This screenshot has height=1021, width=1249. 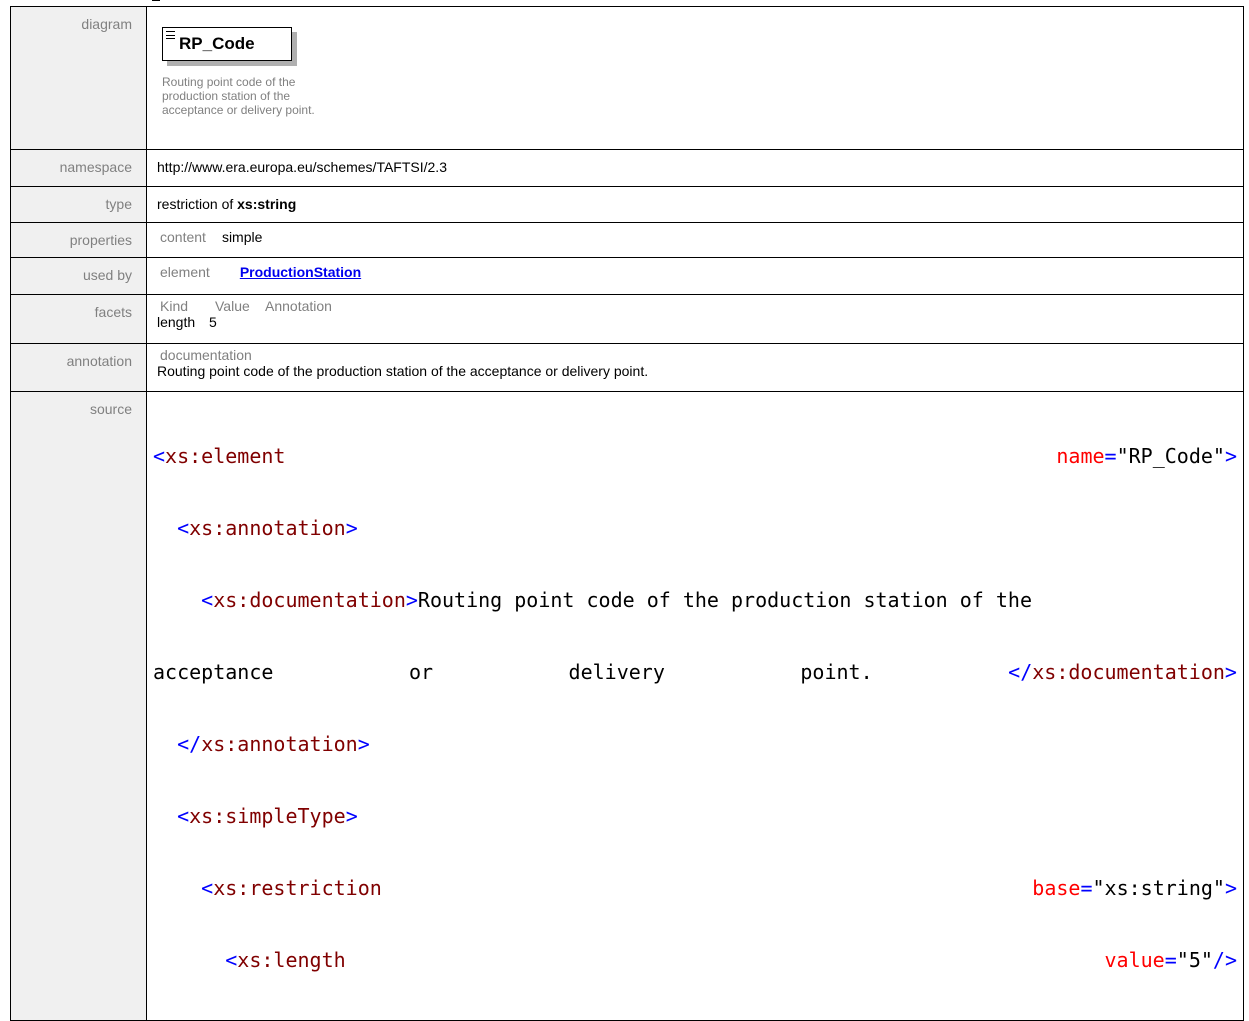 I want to click on row-properties: properties content simple, so click(x=627, y=240).